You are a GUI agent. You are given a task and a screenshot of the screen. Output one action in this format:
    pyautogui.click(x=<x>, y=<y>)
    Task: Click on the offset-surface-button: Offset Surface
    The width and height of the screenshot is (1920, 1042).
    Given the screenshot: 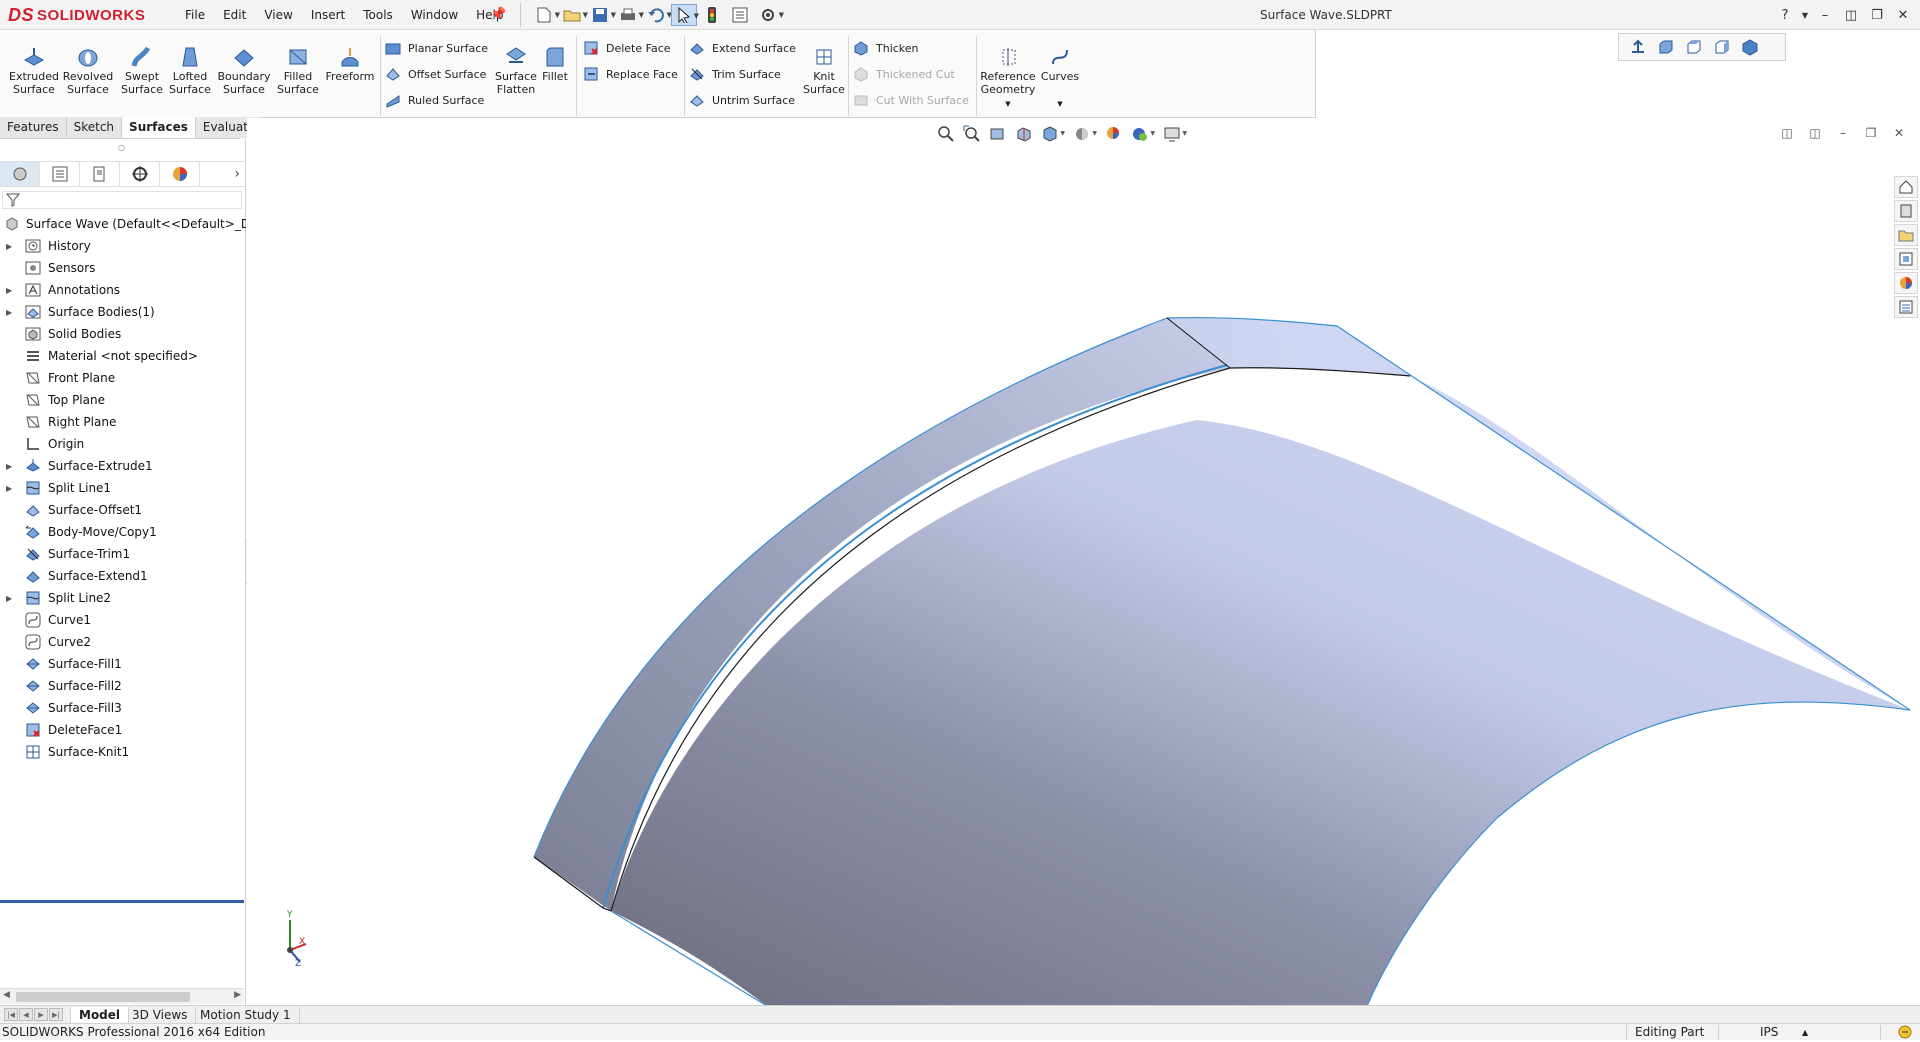 What is the action you would take?
    pyautogui.click(x=435, y=74)
    